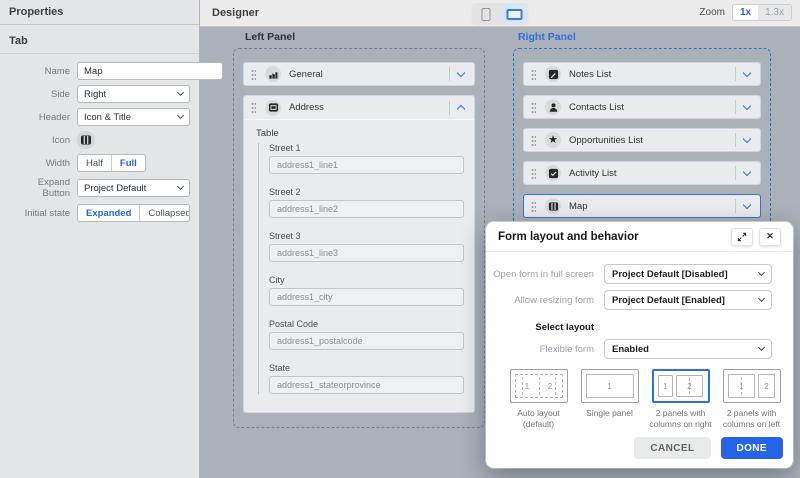 The height and width of the screenshot is (478, 800). I want to click on done-button: DONE, so click(751, 448).